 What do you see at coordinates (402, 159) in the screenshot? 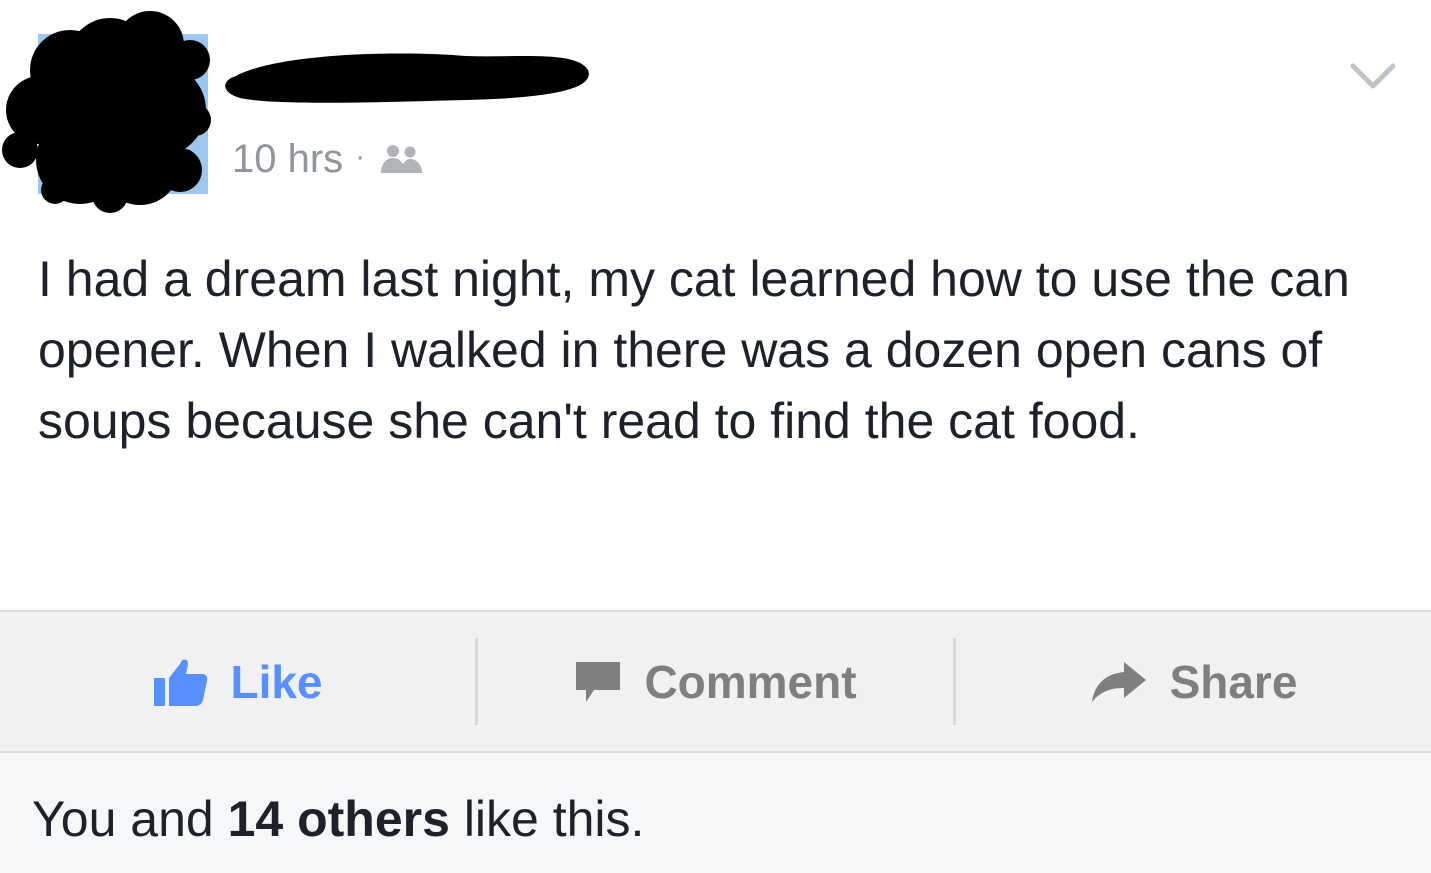
I see `friends-icon` at bounding box center [402, 159].